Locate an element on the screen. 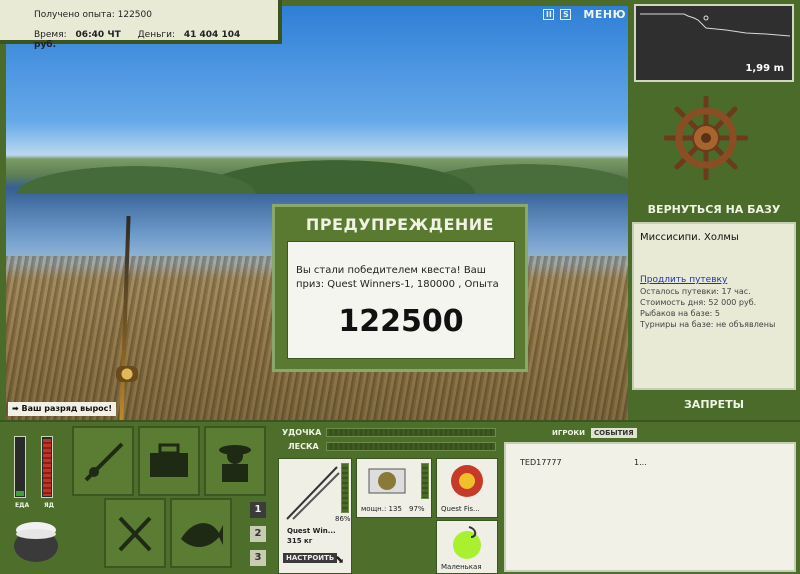 The height and width of the screenshot is (574, 800). fisherman-icon is located at coordinates (235, 463).